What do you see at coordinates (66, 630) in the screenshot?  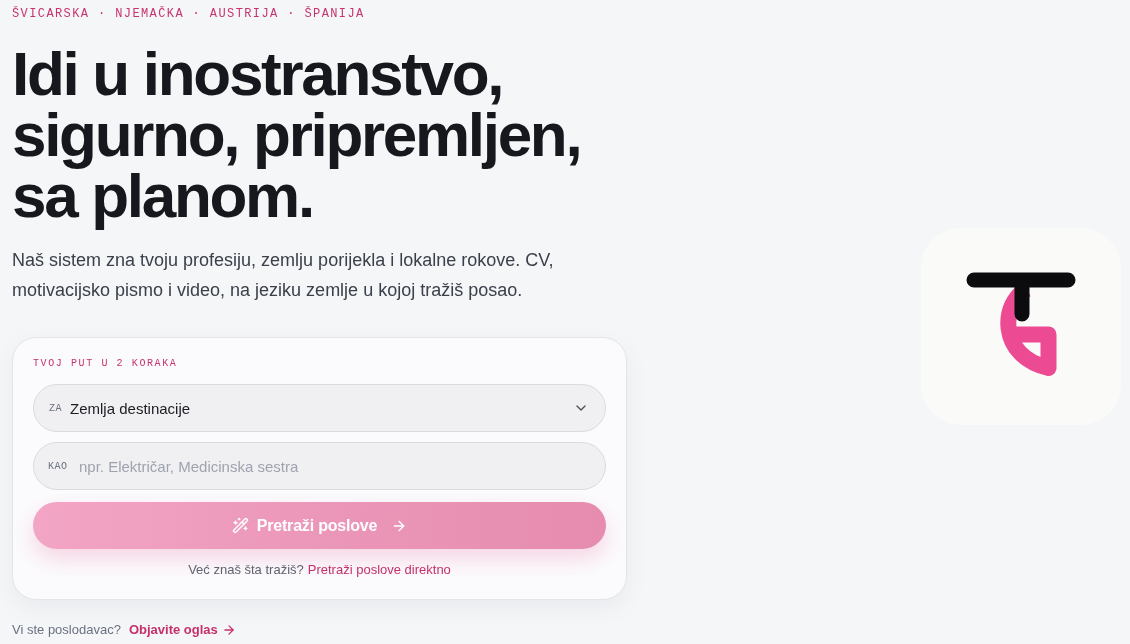 I see `employer-question-text: Vi ste poslodavac?` at bounding box center [66, 630].